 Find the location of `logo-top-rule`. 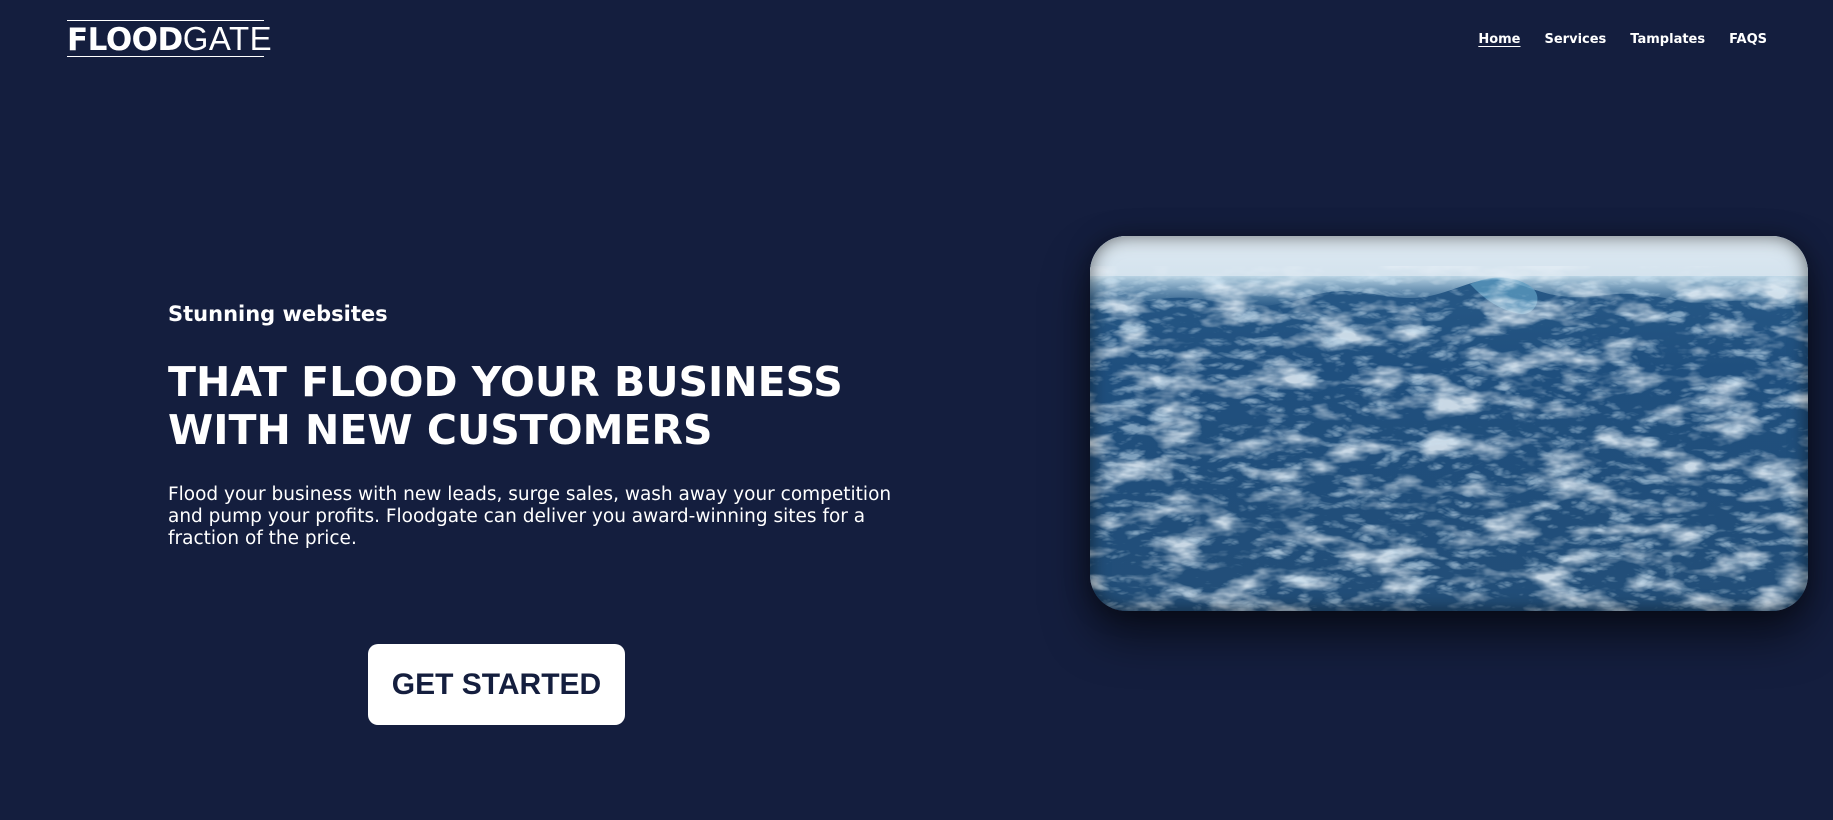

logo-top-rule is located at coordinates (165, 20).